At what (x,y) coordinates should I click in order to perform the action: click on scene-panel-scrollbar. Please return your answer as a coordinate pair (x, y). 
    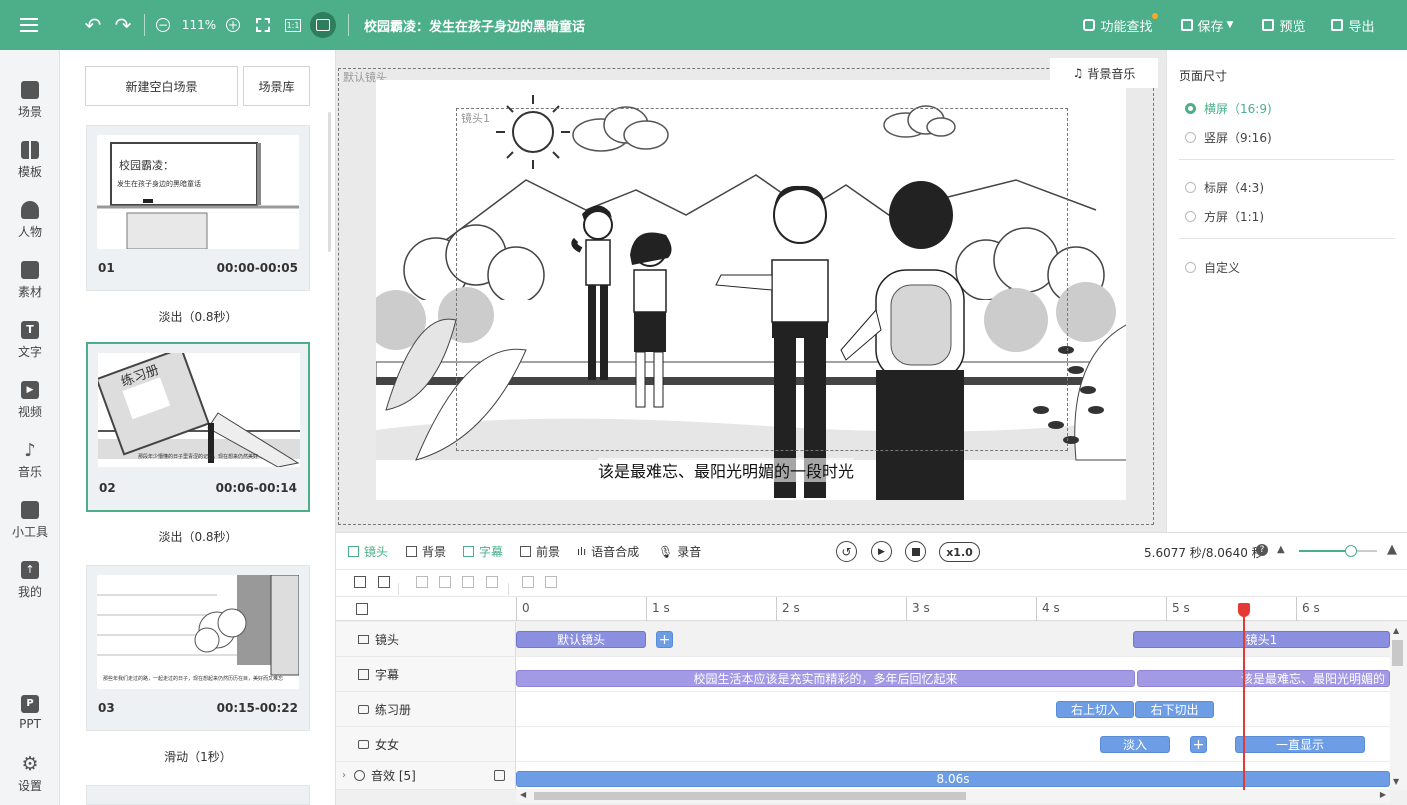
    Looking at the image, I should click on (329, 182).